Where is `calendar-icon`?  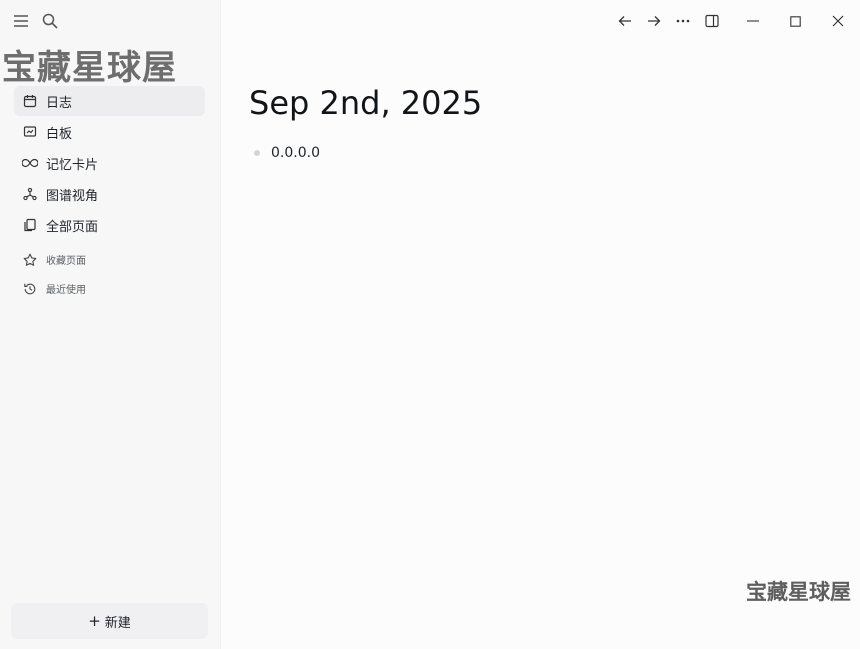
calendar-icon is located at coordinates (30, 101).